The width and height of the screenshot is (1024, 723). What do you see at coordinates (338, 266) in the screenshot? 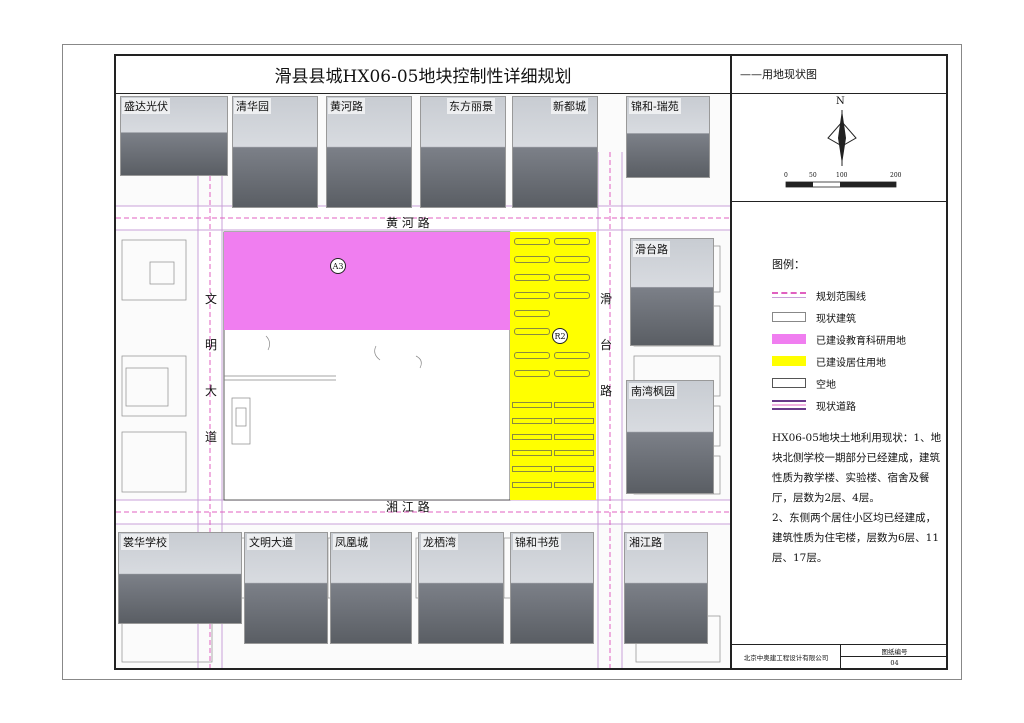
I see `parcel-label-a3: A3` at bounding box center [338, 266].